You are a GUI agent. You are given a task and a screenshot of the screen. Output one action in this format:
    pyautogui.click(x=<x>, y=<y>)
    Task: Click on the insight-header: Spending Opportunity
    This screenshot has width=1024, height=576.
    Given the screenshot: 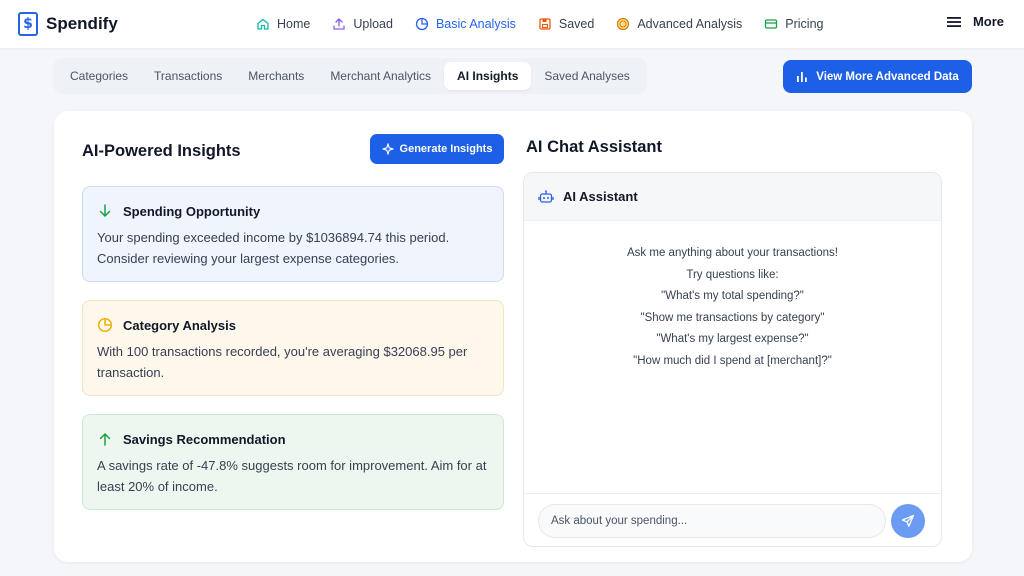 What is the action you would take?
    pyautogui.click(x=293, y=211)
    